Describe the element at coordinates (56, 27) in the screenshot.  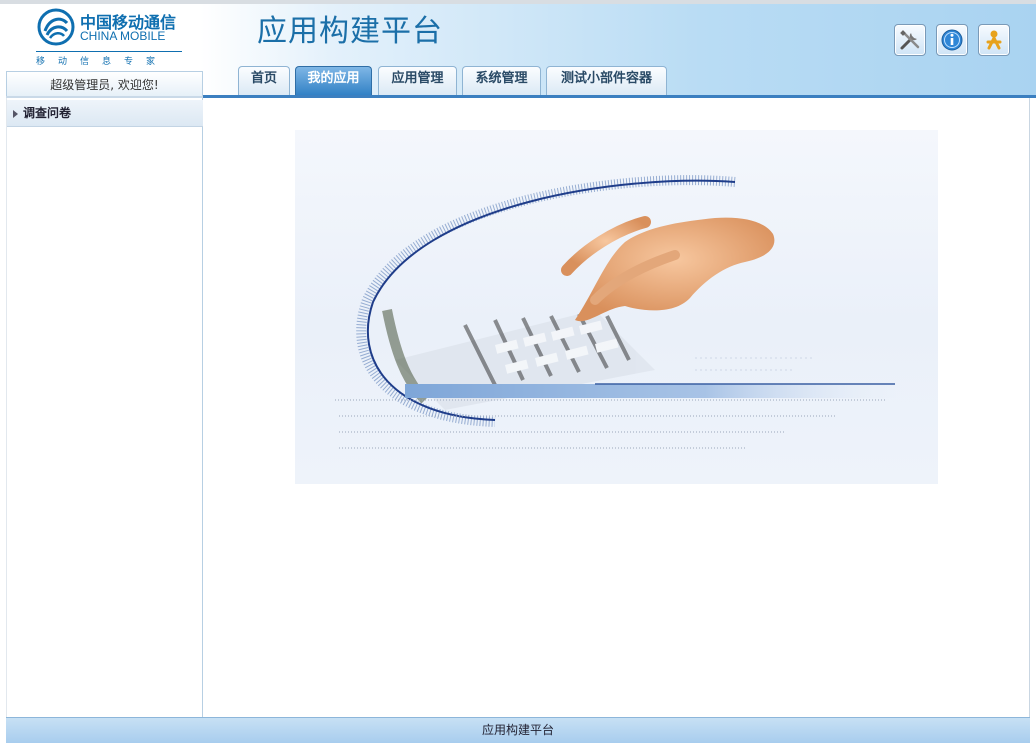
I see `china-mobile-logo-mark` at that location.